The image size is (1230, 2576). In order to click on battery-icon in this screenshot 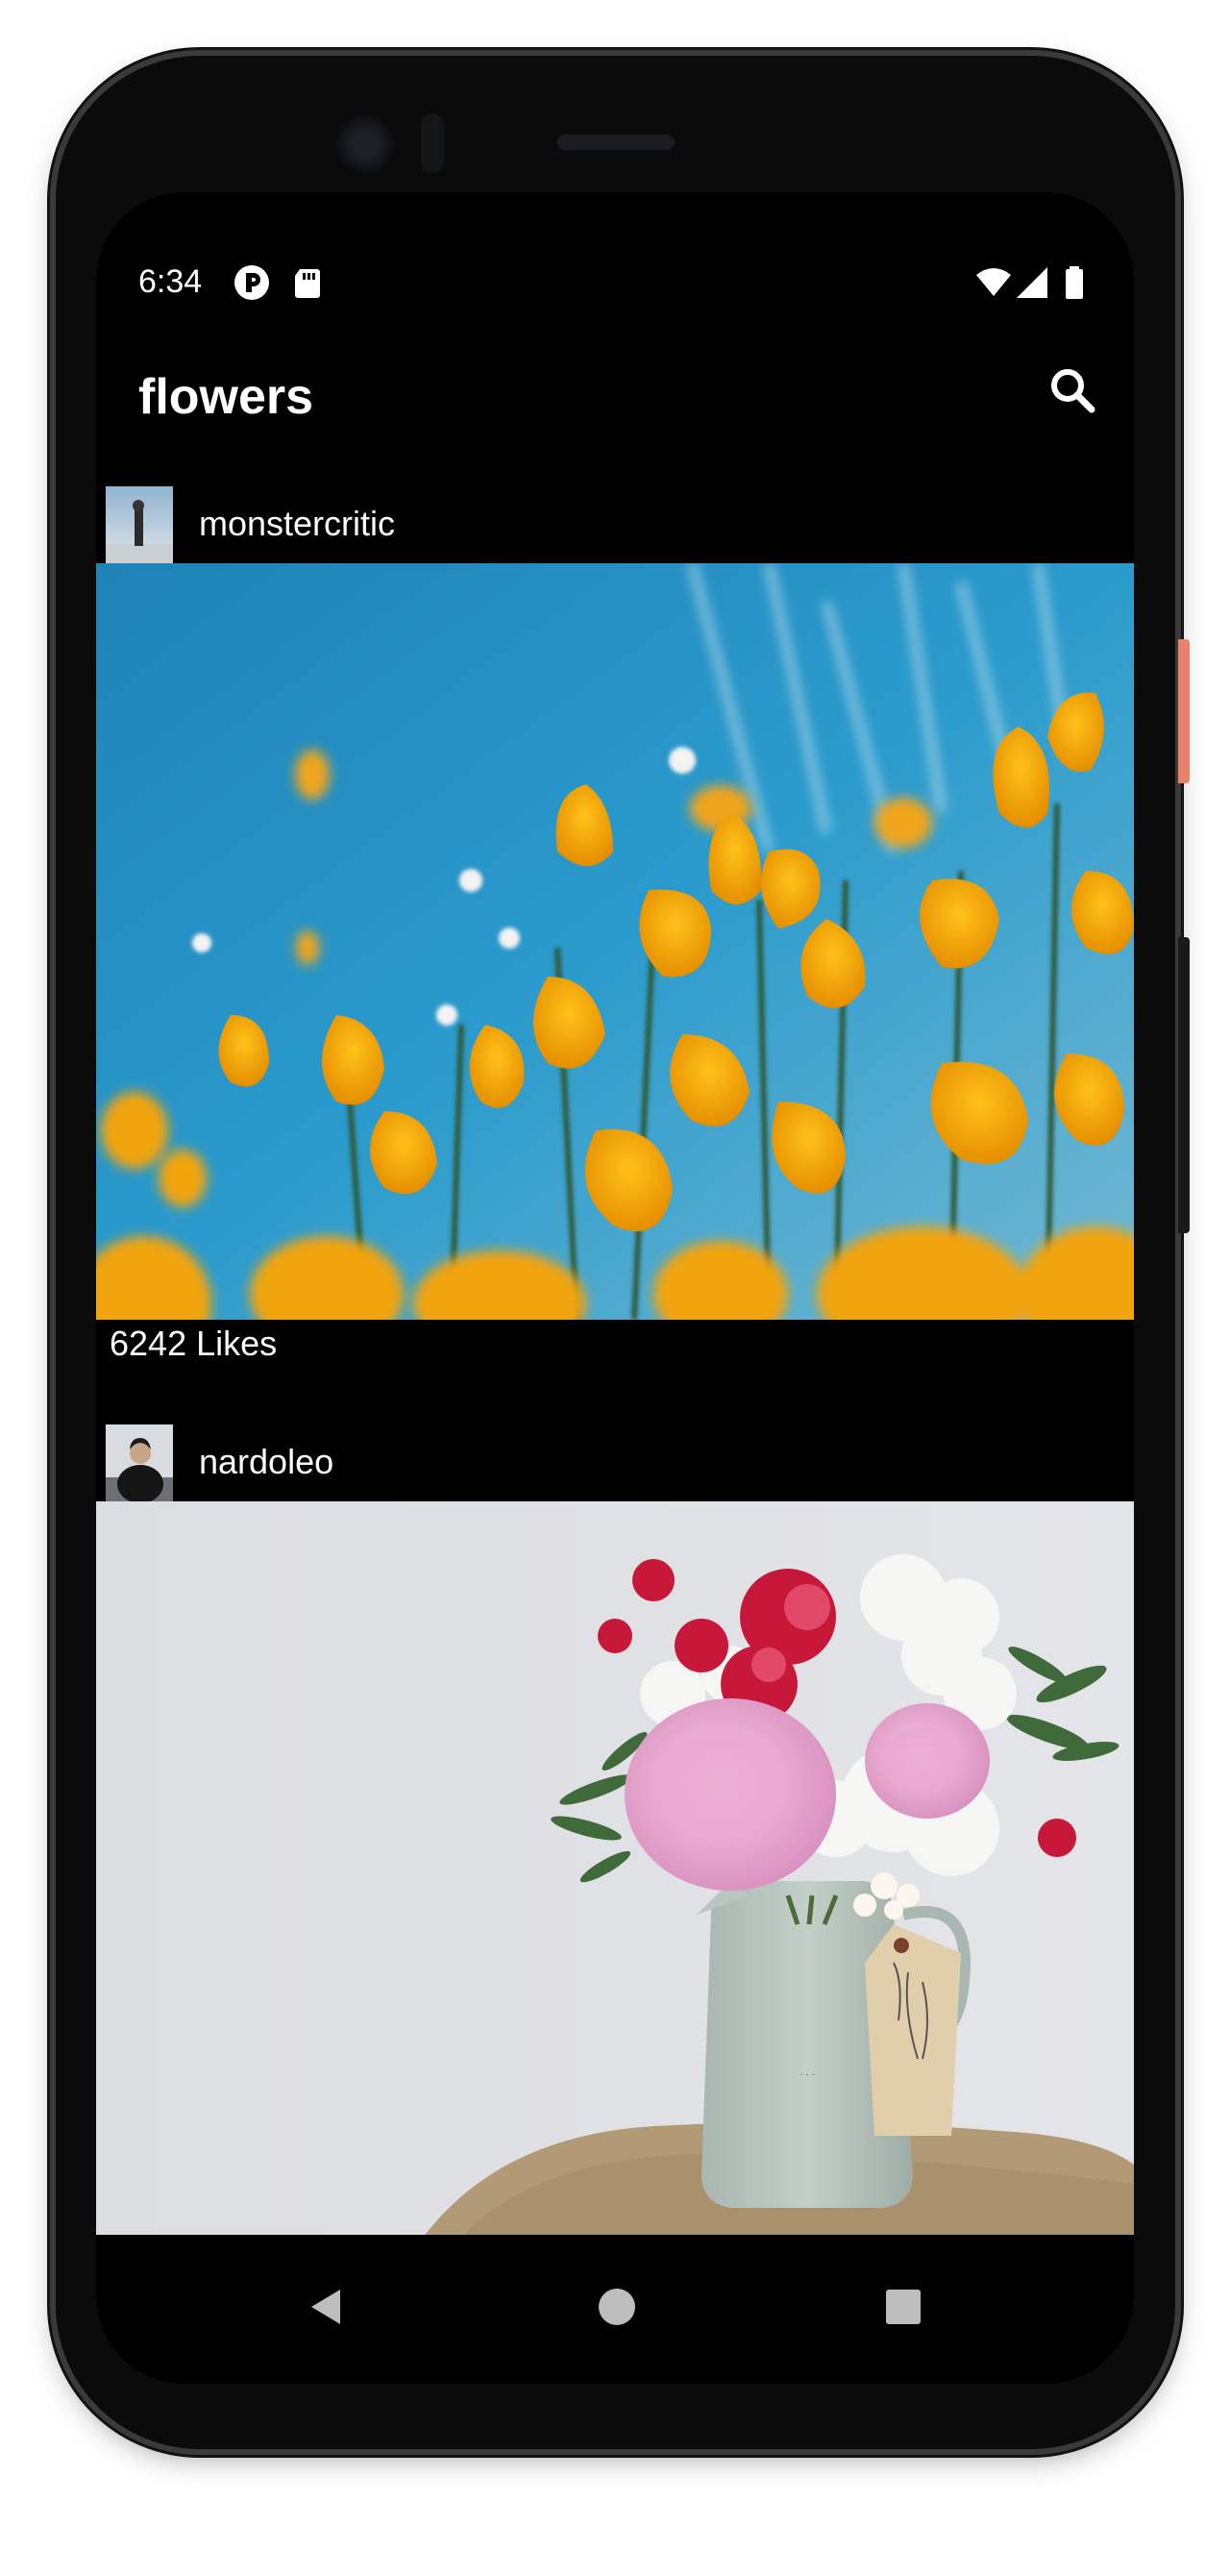, I will do `click(1074, 282)`.